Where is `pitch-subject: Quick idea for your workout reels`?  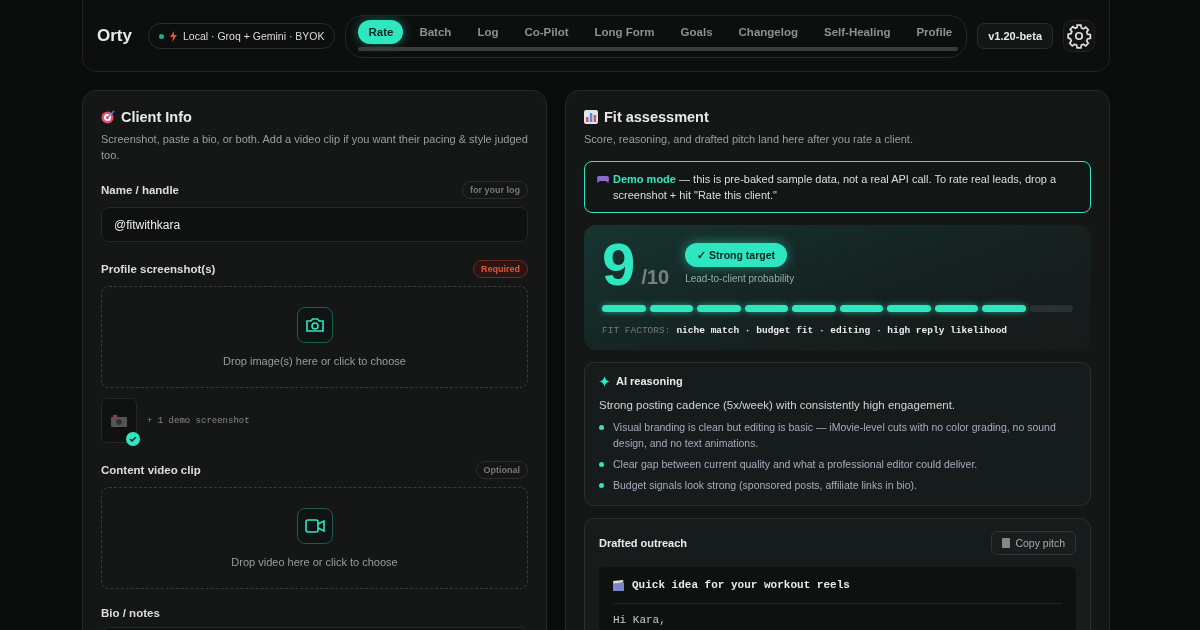 pitch-subject: Quick idea for your workout reels is located at coordinates (741, 585).